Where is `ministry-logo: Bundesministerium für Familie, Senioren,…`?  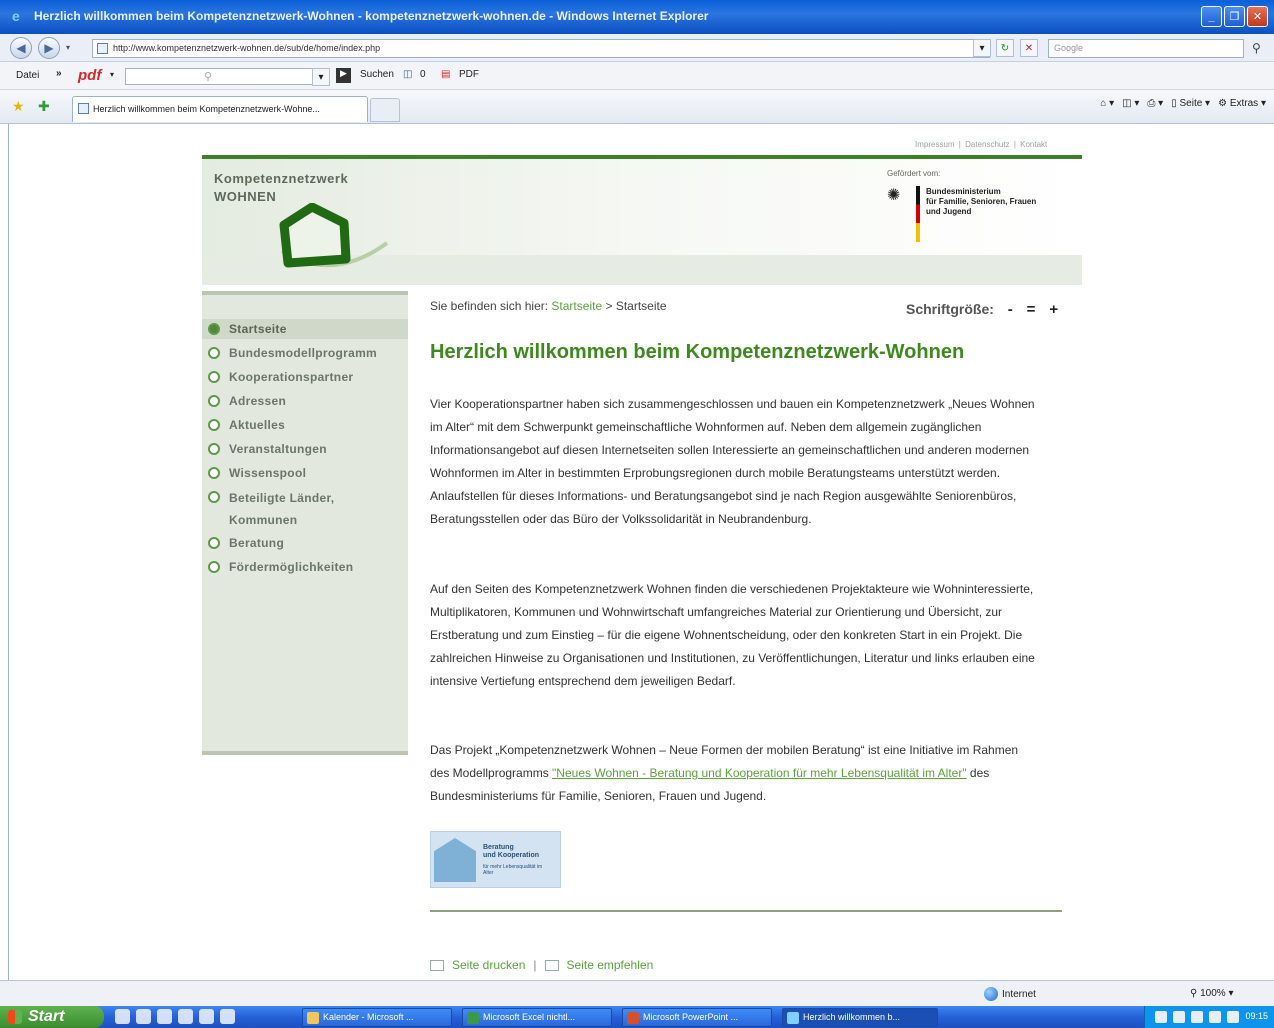 ministry-logo: Bundesministerium für Familie, Senioren,… is located at coordinates (981, 202).